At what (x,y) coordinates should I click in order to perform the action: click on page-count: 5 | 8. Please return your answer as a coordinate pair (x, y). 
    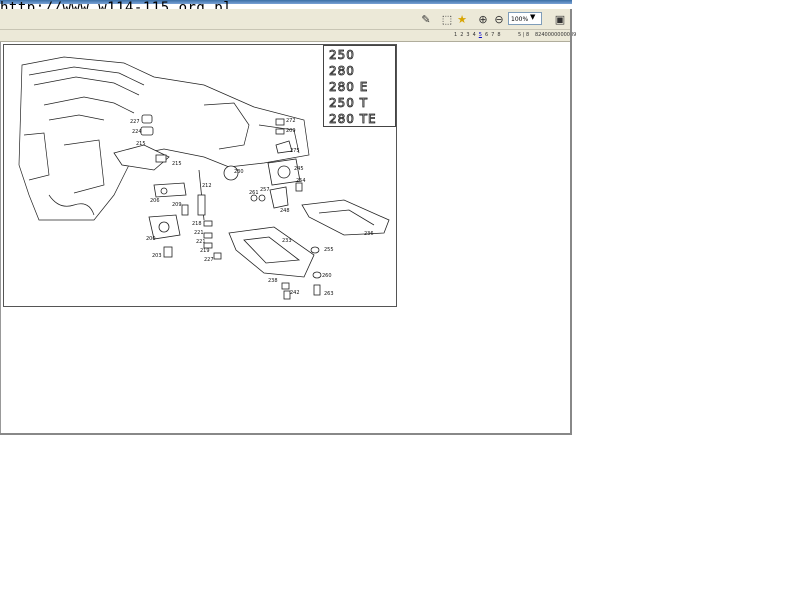
    Looking at the image, I should click on (524, 35).